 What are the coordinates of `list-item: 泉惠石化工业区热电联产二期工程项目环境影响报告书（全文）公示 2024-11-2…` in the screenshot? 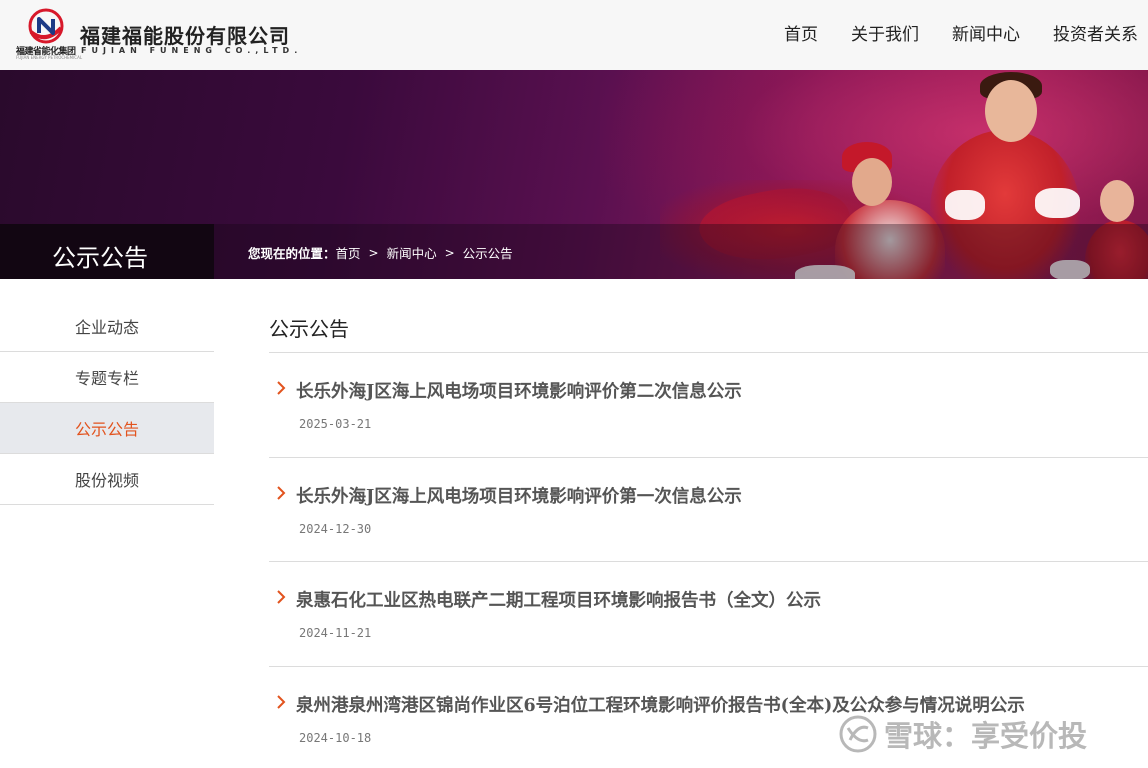 It's located at (708, 614).